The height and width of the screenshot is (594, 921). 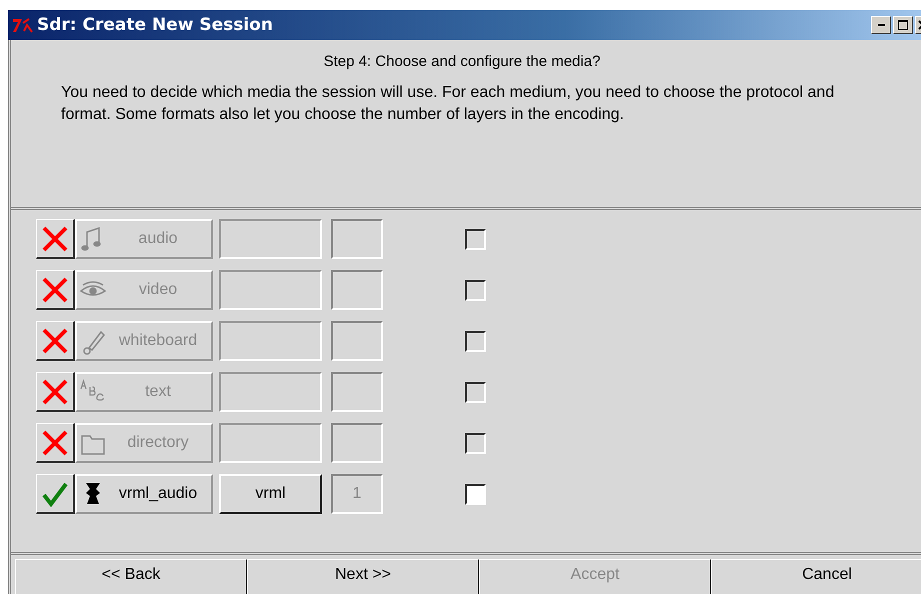 What do you see at coordinates (131, 576) in the screenshot?
I see `dialog-button: << Back` at bounding box center [131, 576].